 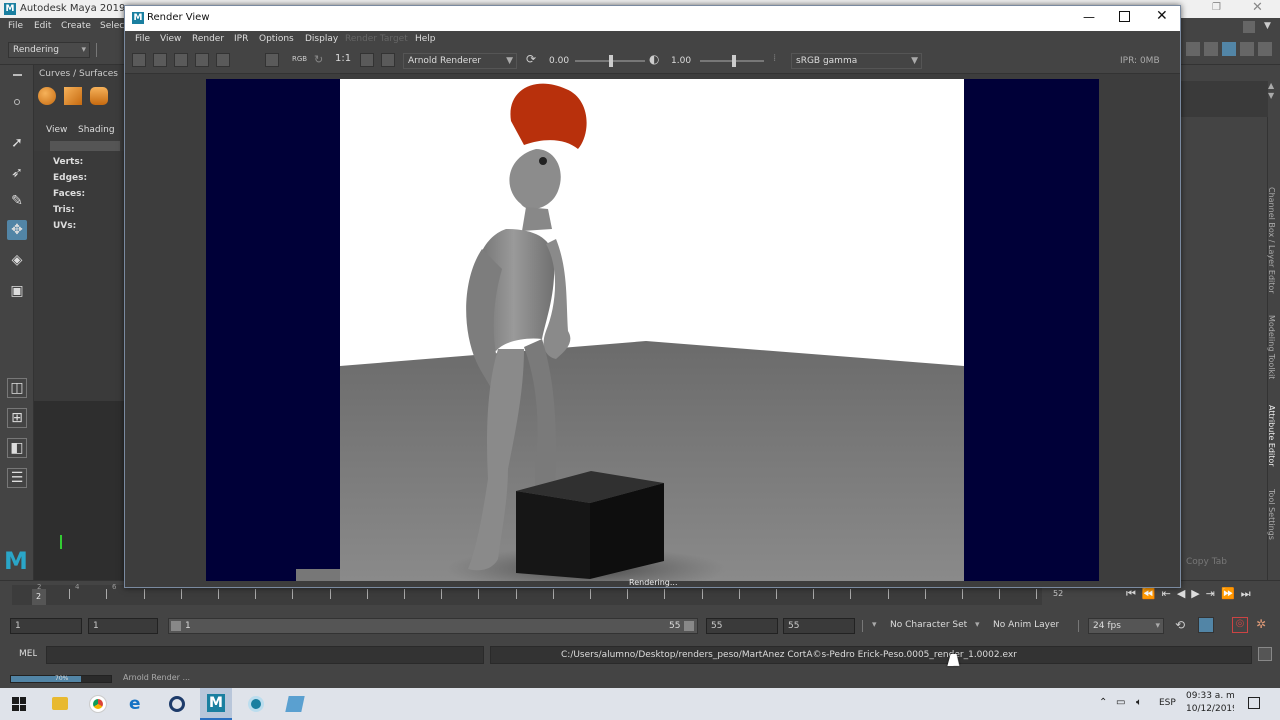 What do you see at coordinates (1120, 702) in the screenshot?
I see `network-icon: ▭` at bounding box center [1120, 702].